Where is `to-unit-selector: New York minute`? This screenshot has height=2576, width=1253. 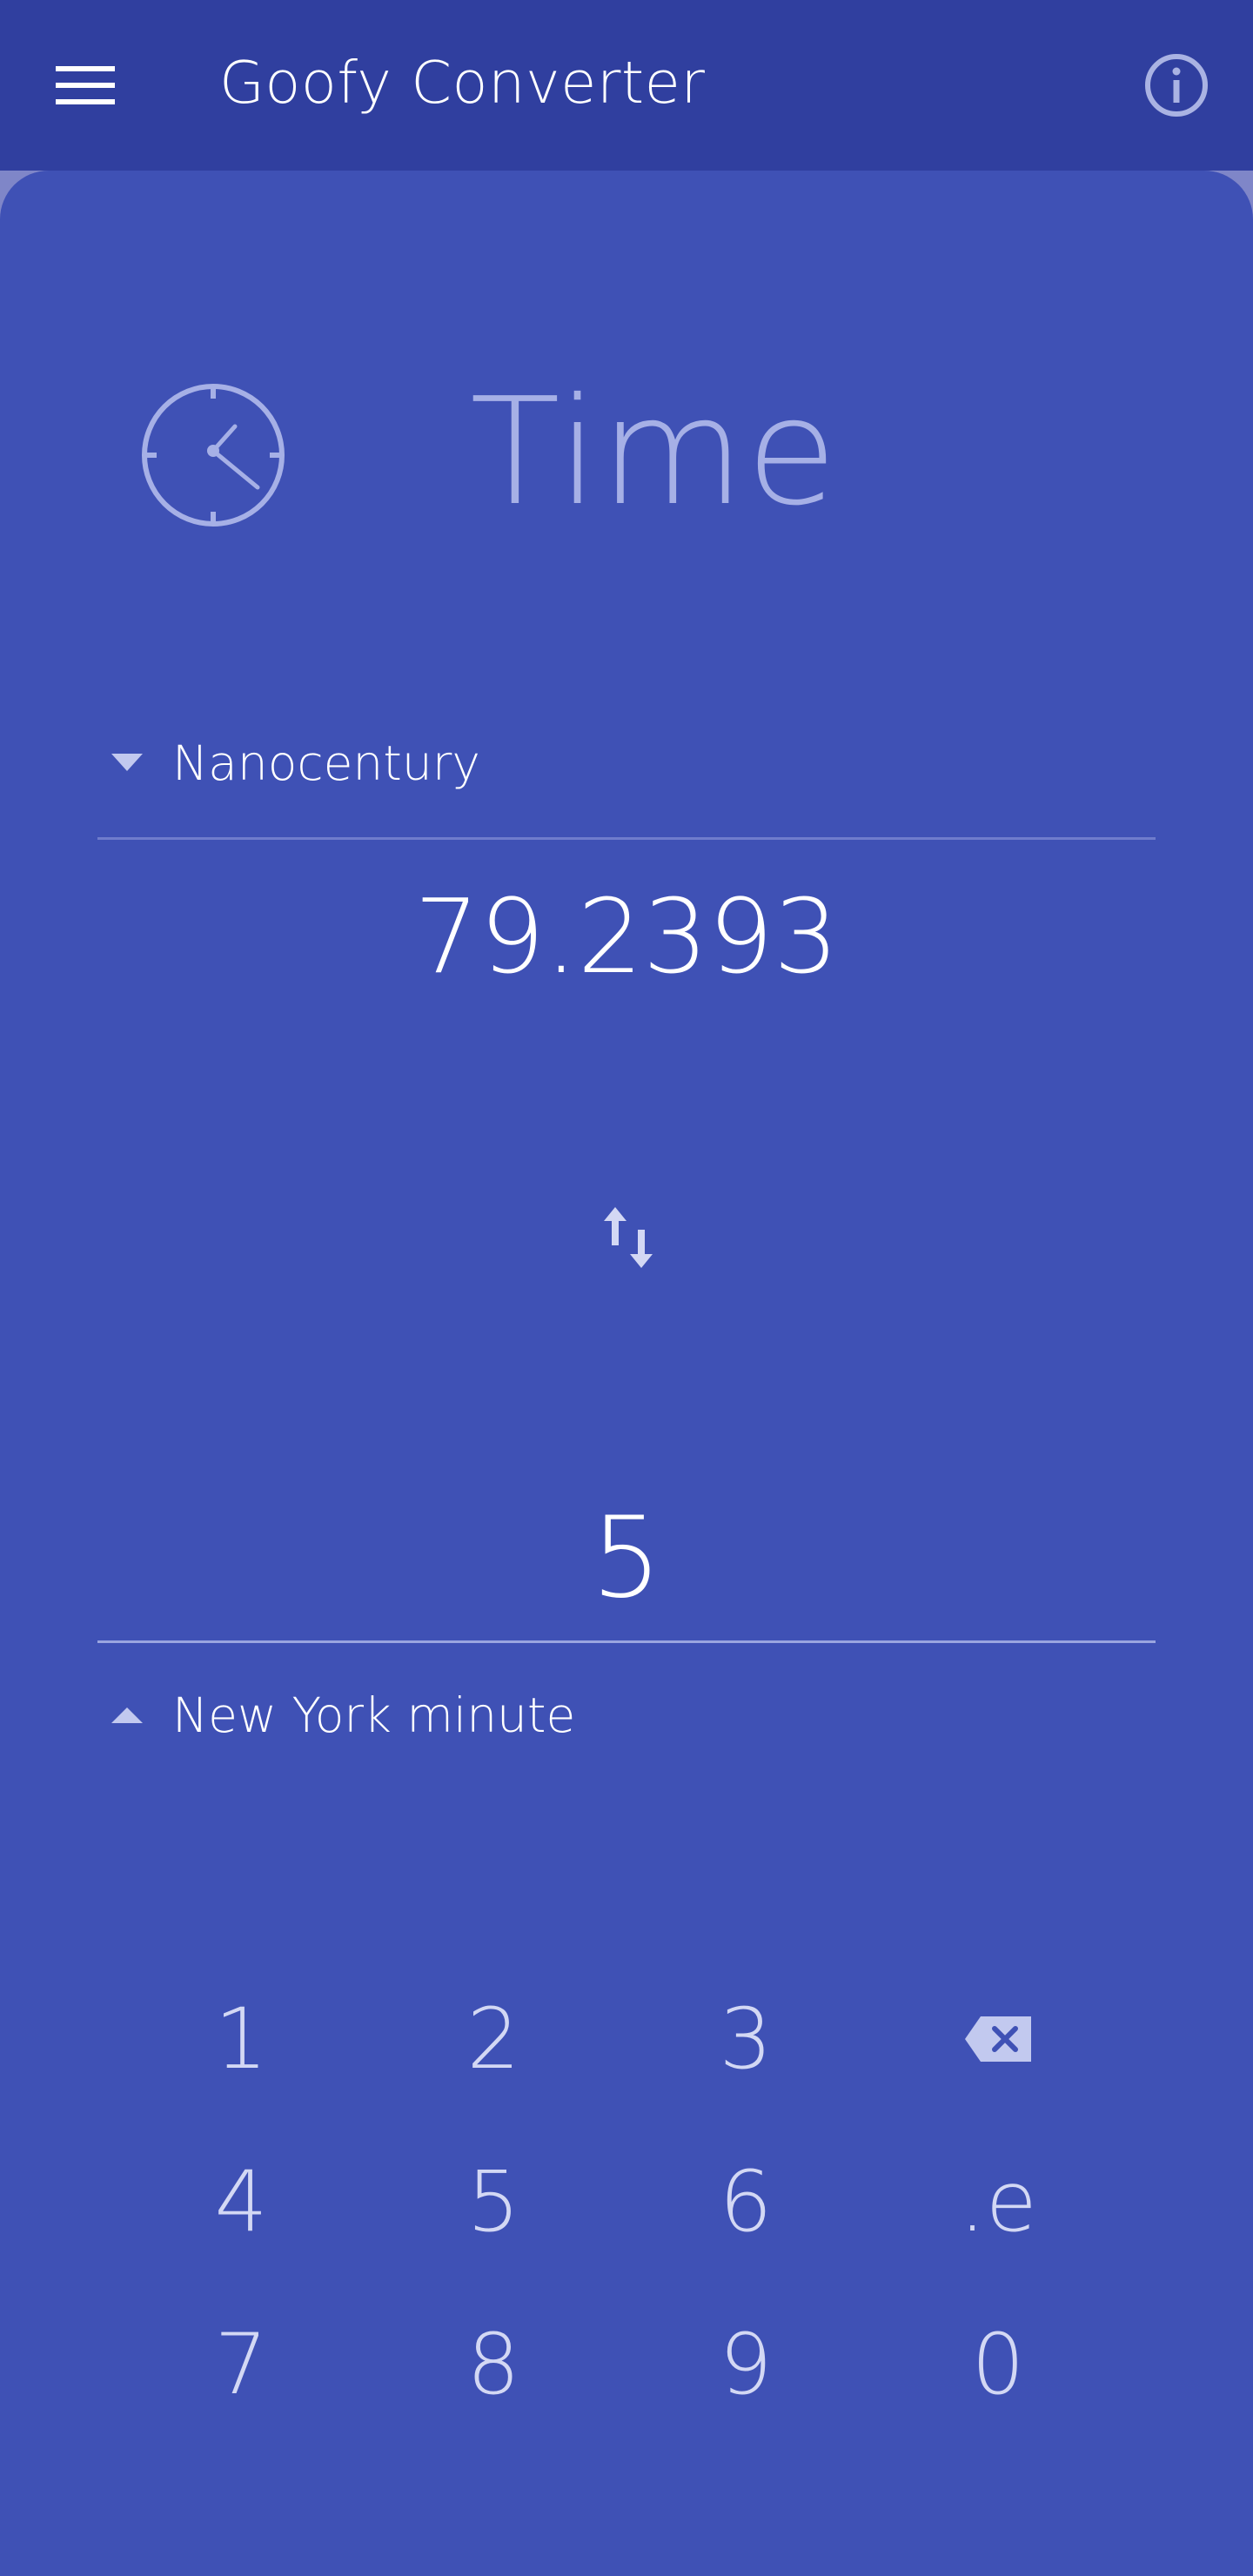 to-unit-selector: New York minute is located at coordinates (503, 1715).